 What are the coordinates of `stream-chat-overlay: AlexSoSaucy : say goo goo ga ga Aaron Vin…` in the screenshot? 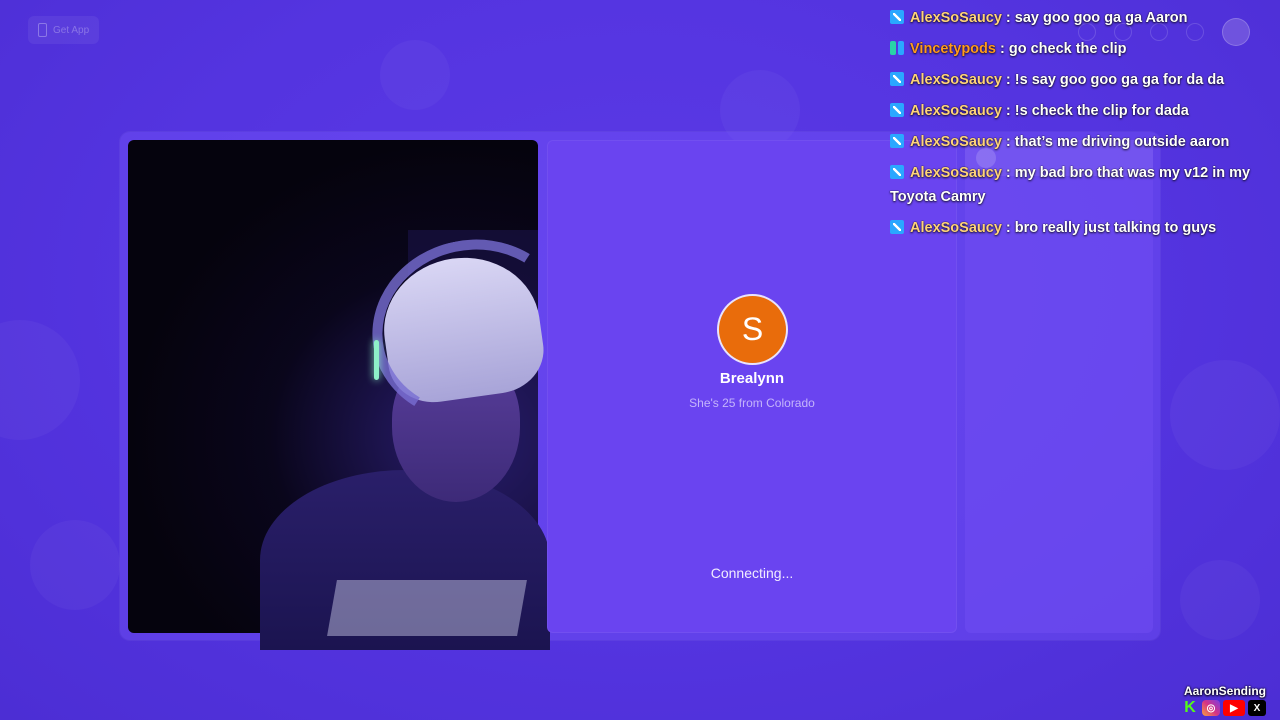 It's located at (1075, 124).